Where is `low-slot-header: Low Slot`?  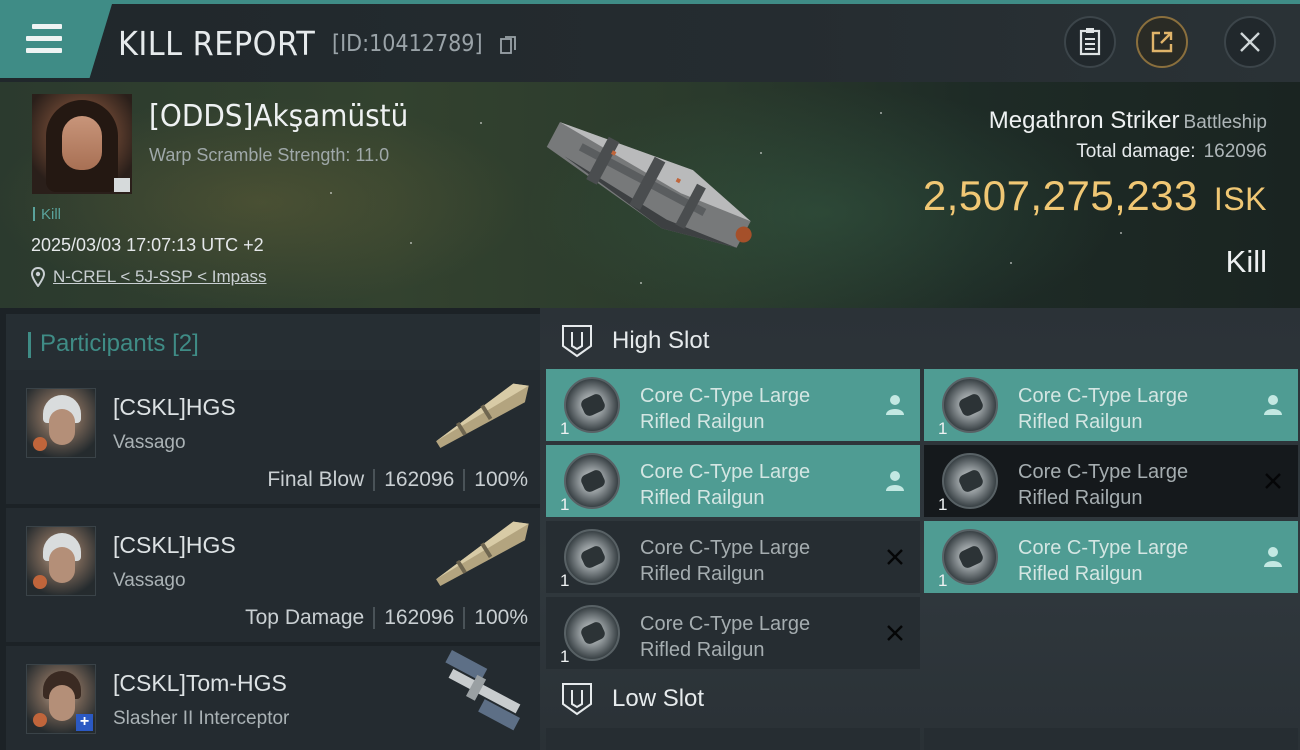 low-slot-header: Low Slot is located at coordinates (632, 699).